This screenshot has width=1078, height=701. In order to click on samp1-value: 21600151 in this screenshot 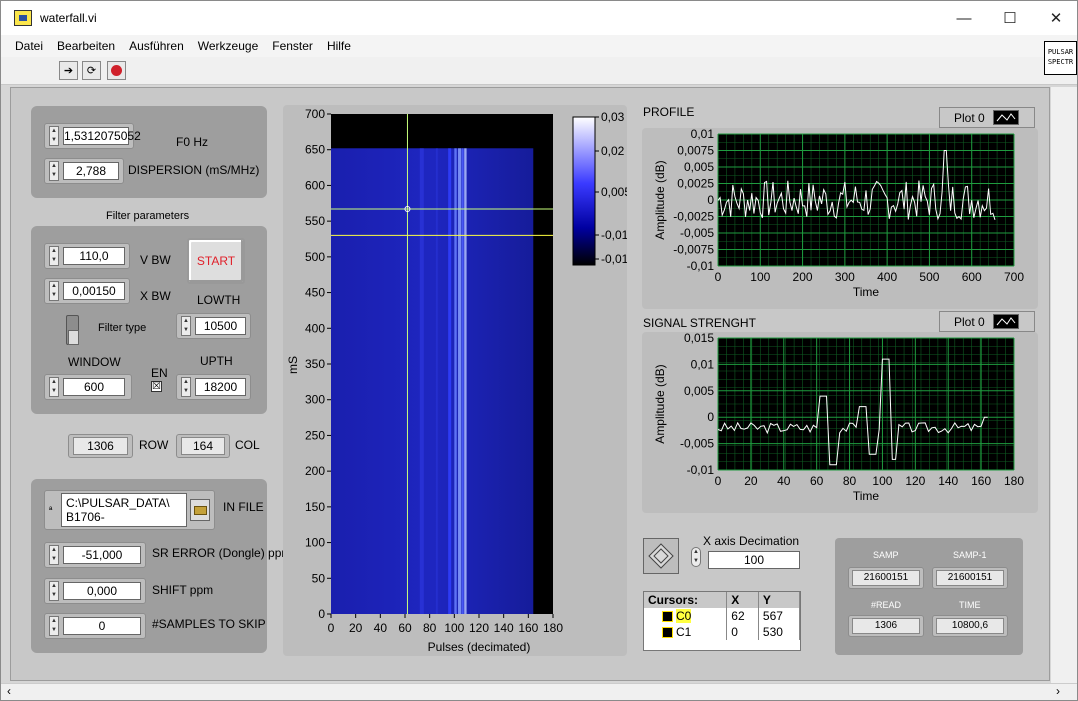, I will do `click(970, 578)`.